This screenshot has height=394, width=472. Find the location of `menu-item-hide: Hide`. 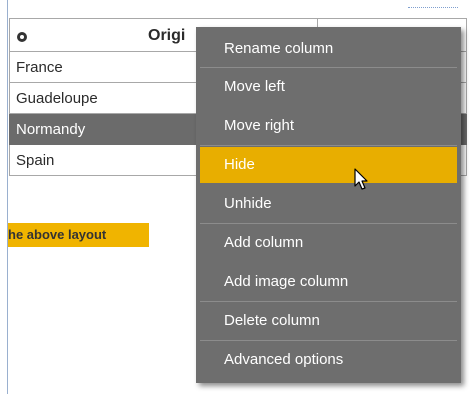

menu-item-hide: Hide is located at coordinates (328, 165).